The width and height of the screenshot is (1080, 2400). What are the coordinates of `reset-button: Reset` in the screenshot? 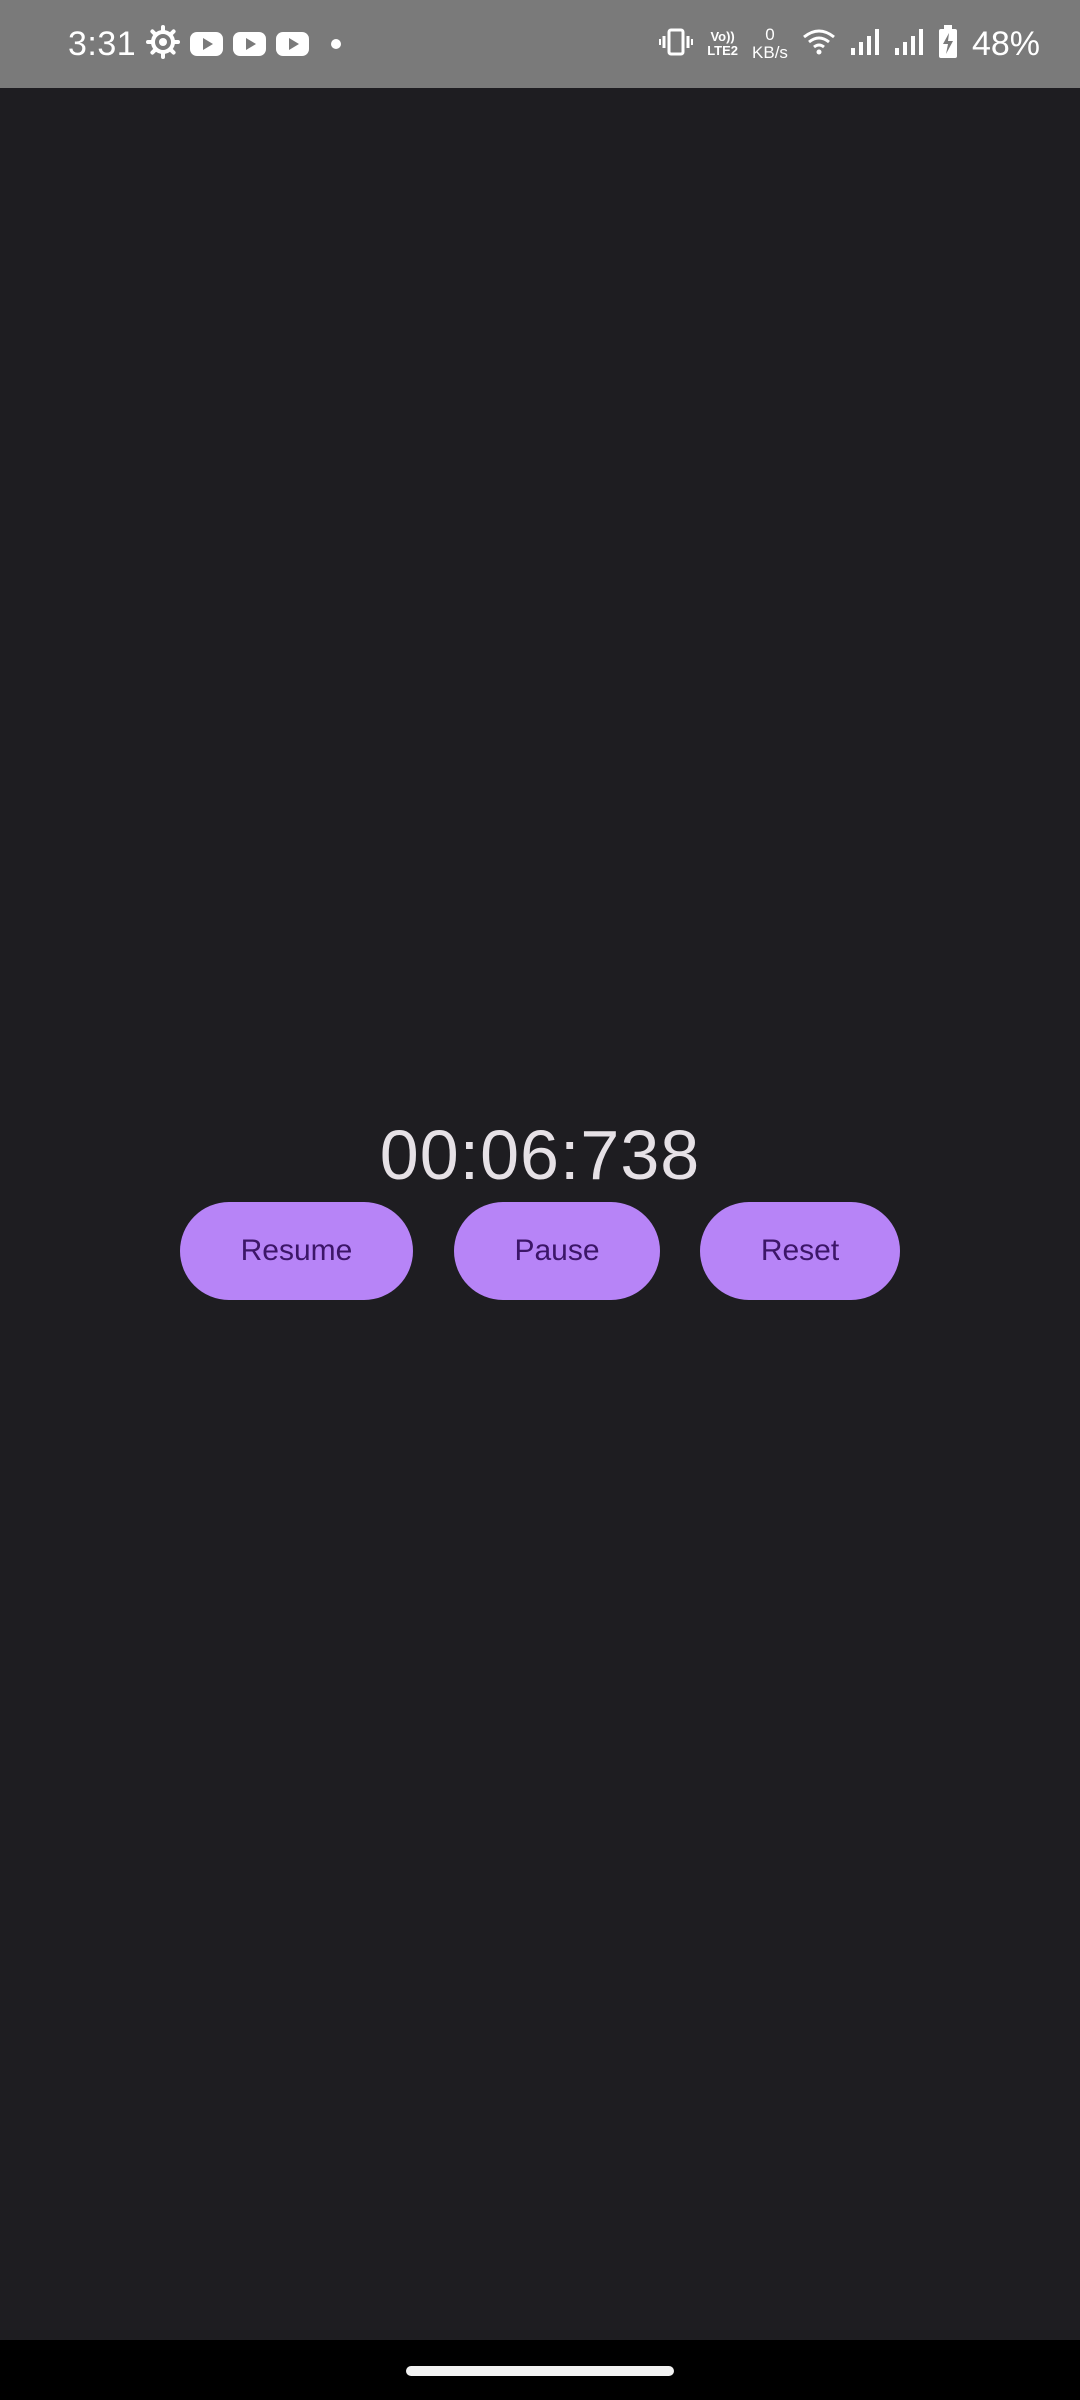 It's located at (800, 1251).